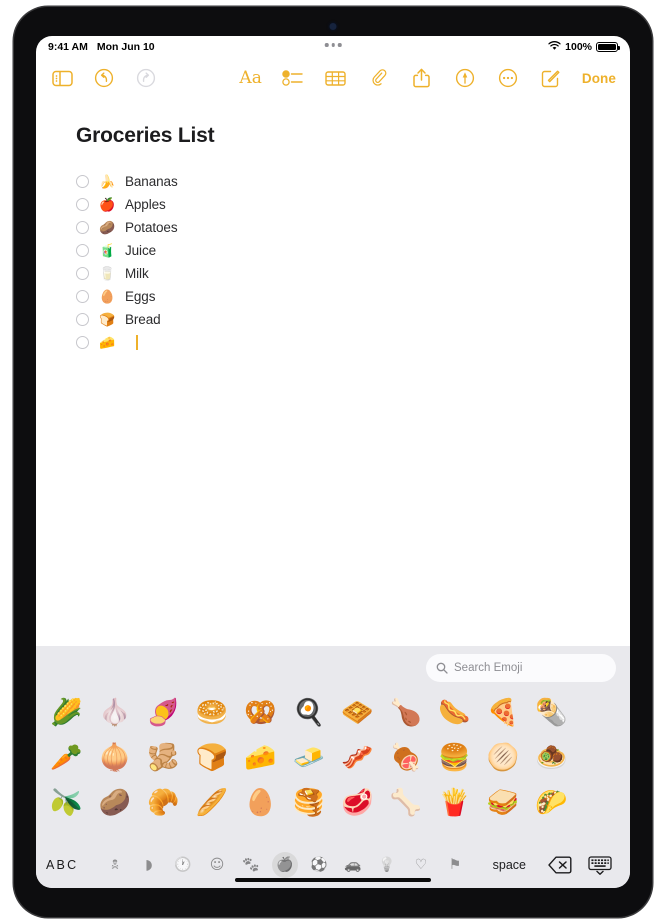 This screenshot has width=666, height=924. I want to click on emoji-button: 🧇, so click(357, 713).